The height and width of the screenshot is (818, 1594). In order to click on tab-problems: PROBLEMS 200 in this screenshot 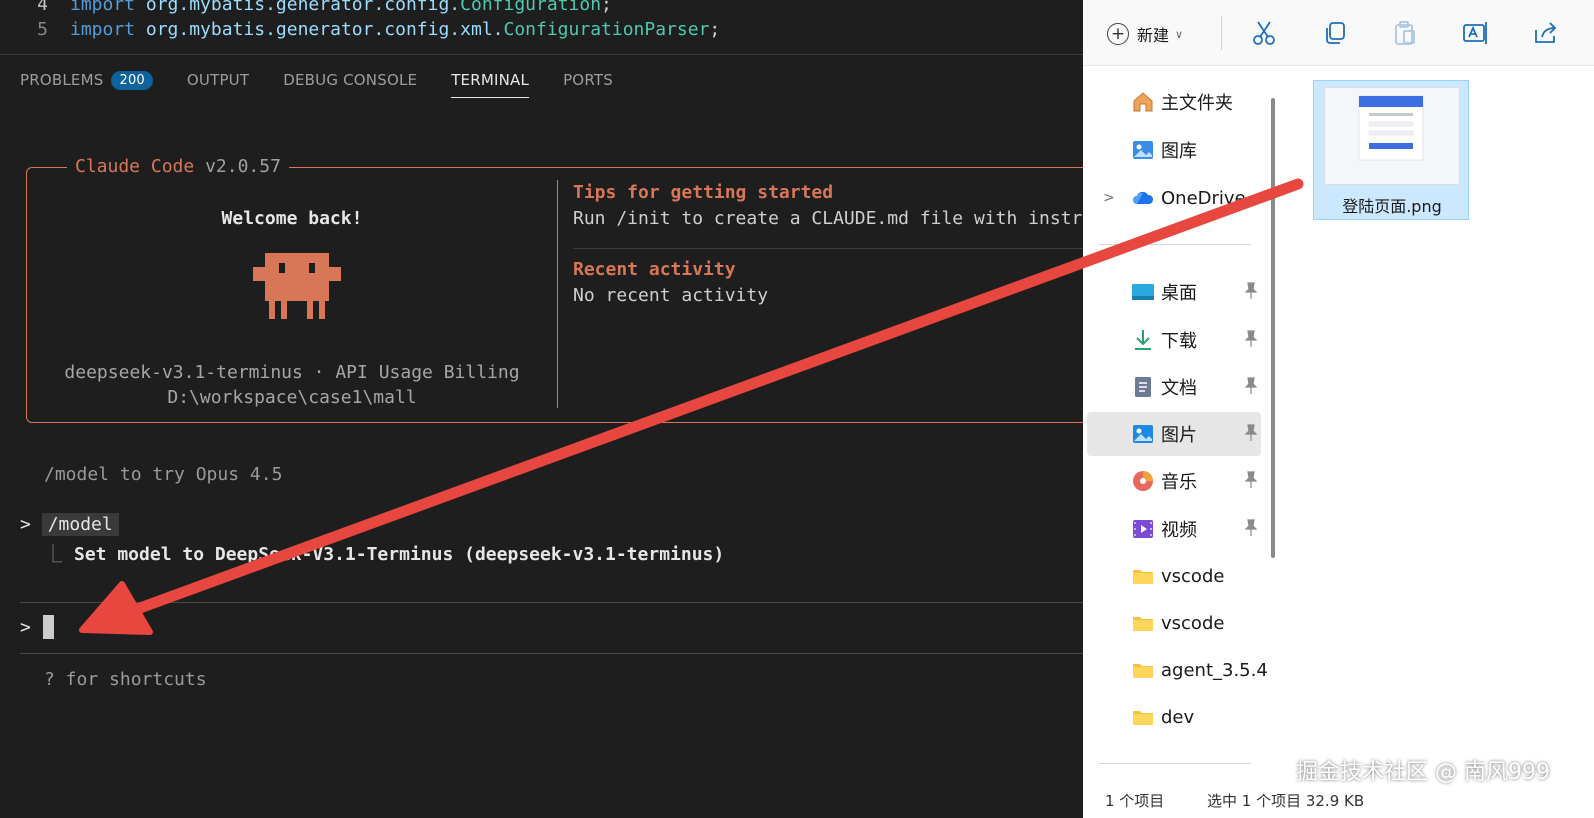, I will do `click(86, 80)`.